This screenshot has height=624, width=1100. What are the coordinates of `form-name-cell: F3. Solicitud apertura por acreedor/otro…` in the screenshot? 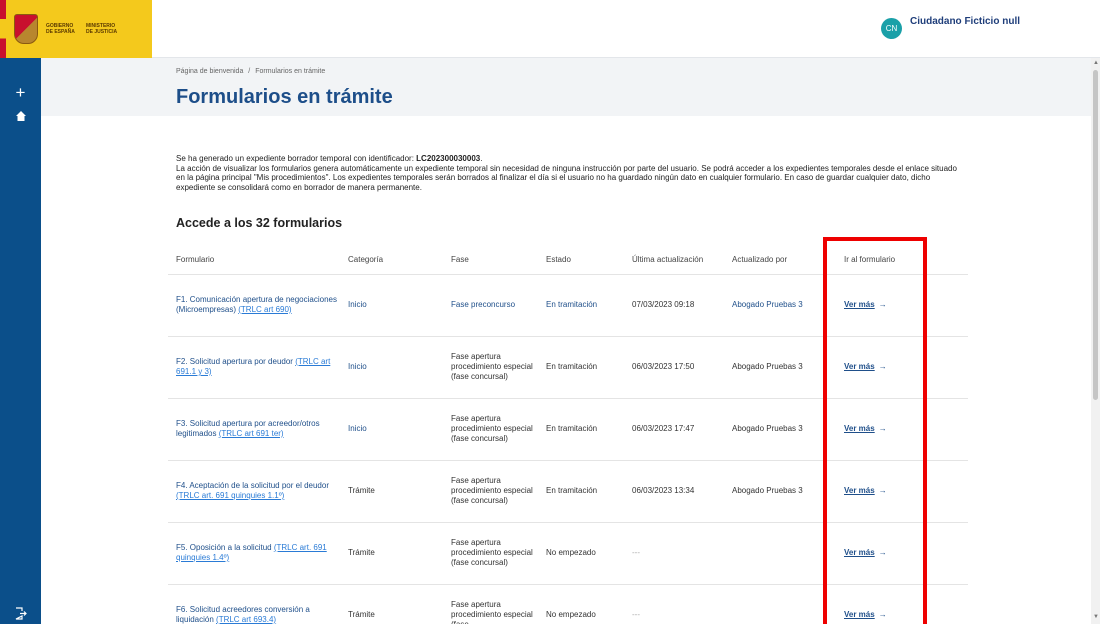 It's located at (254, 429).